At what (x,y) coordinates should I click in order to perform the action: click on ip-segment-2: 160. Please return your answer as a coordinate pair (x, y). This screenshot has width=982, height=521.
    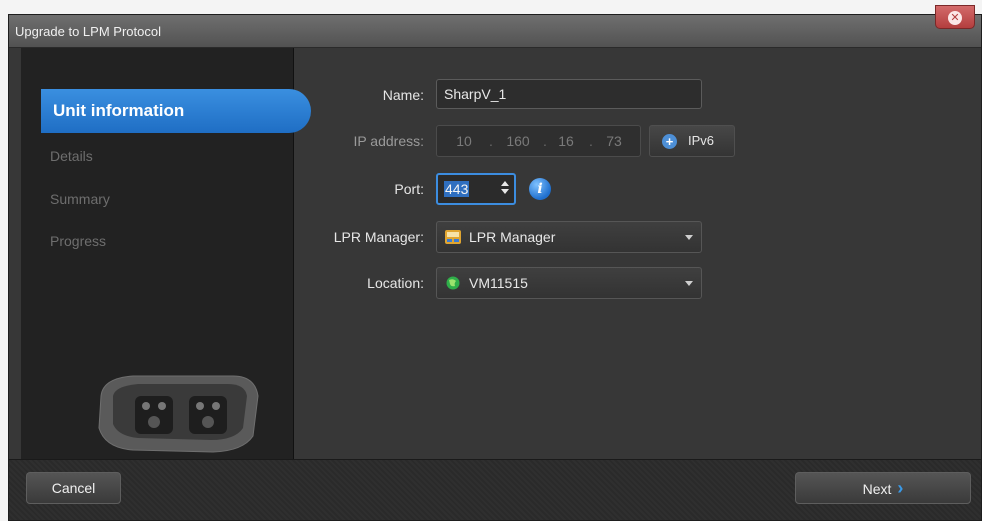
    Looking at the image, I should click on (518, 141).